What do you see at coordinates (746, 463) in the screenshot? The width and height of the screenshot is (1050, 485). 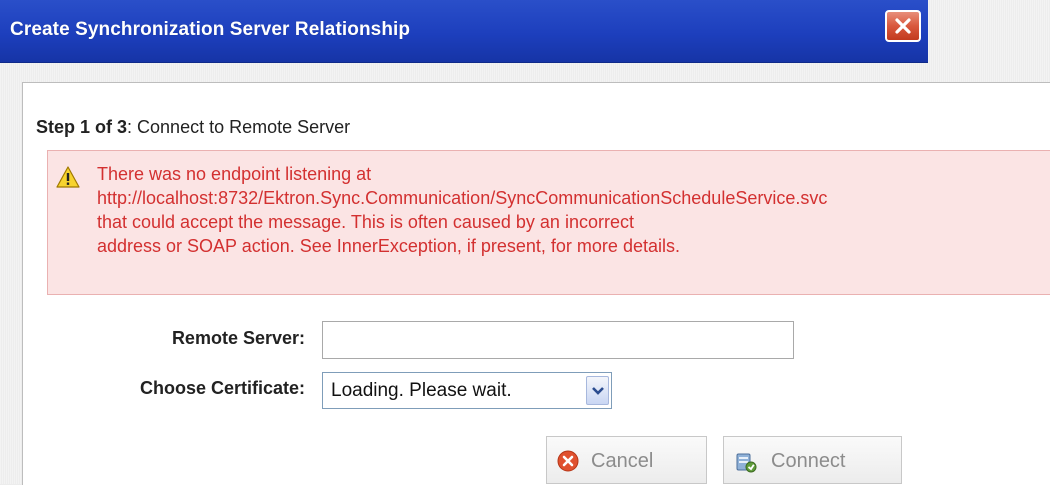 I see `server-connect-icon` at bounding box center [746, 463].